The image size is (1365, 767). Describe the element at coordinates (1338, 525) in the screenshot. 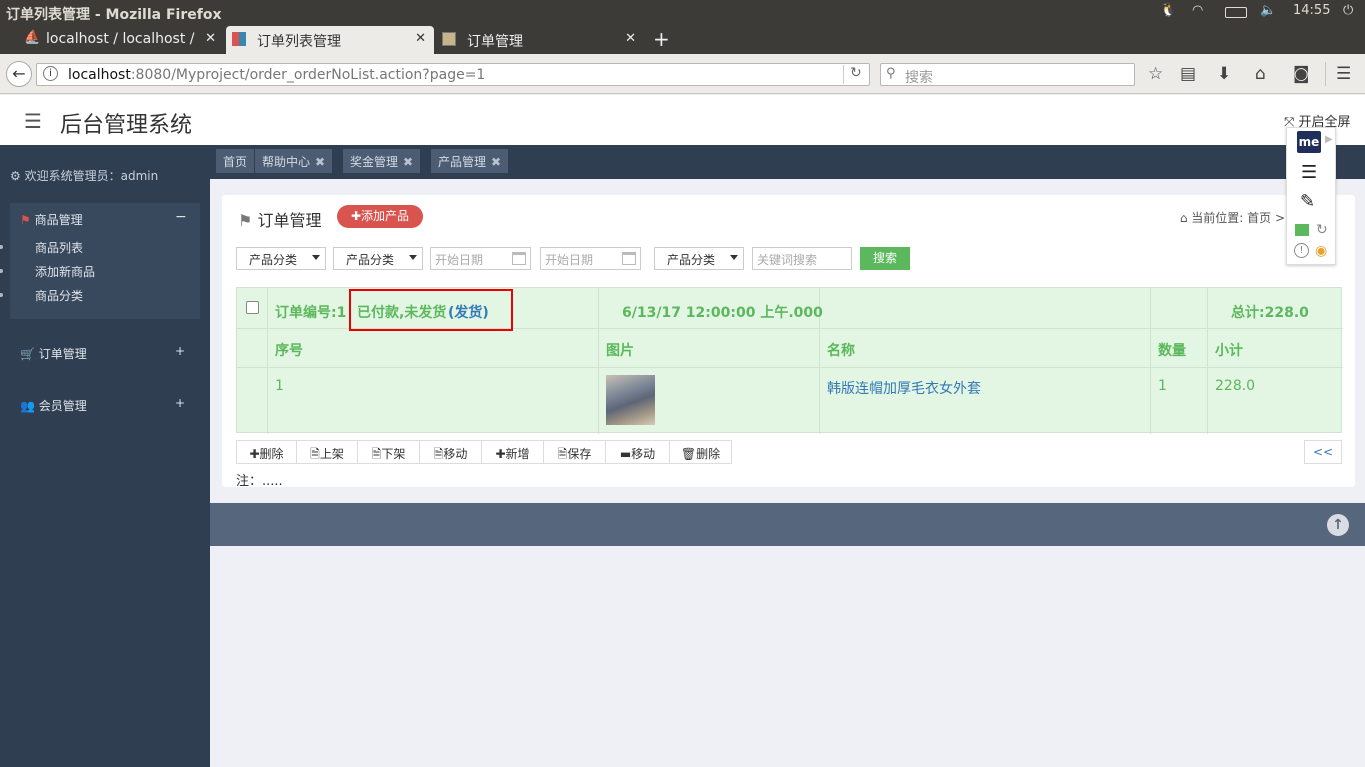

I see `scroll-top-icon: ↑` at that location.